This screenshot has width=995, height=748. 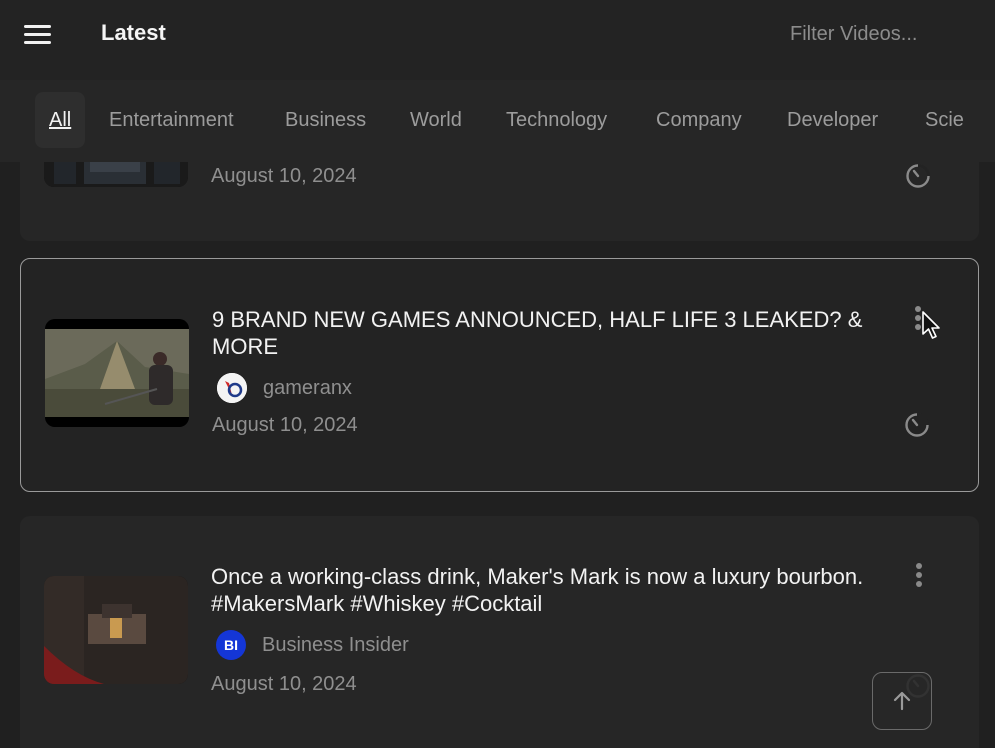 What do you see at coordinates (171, 120) in the screenshot?
I see `tab-entertainment: Entertainment` at bounding box center [171, 120].